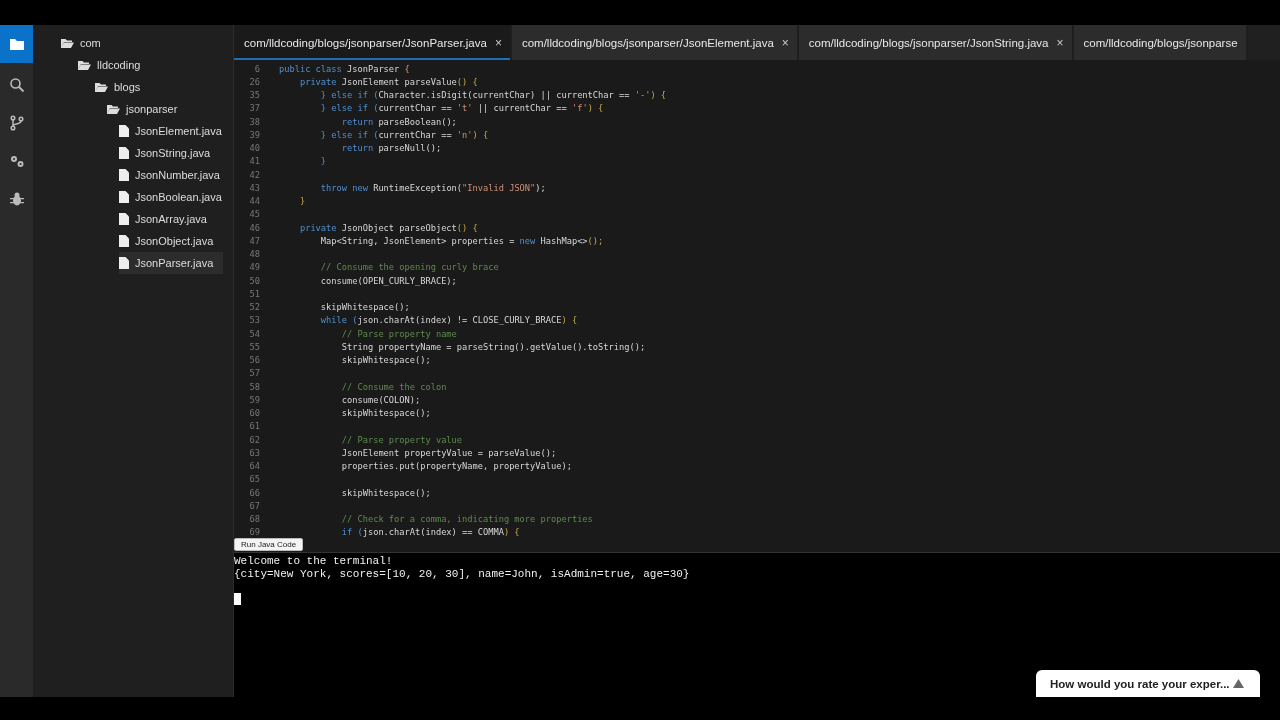 The width and height of the screenshot is (1280, 720). What do you see at coordinates (391, 148) in the screenshot?
I see `code-line: return parseNull();` at bounding box center [391, 148].